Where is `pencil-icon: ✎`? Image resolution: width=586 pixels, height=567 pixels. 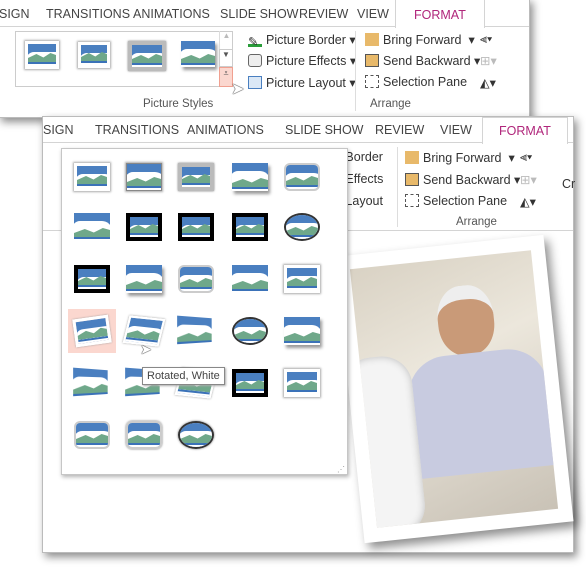 pencil-icon: ✎ is located at coordinates (255, 41).